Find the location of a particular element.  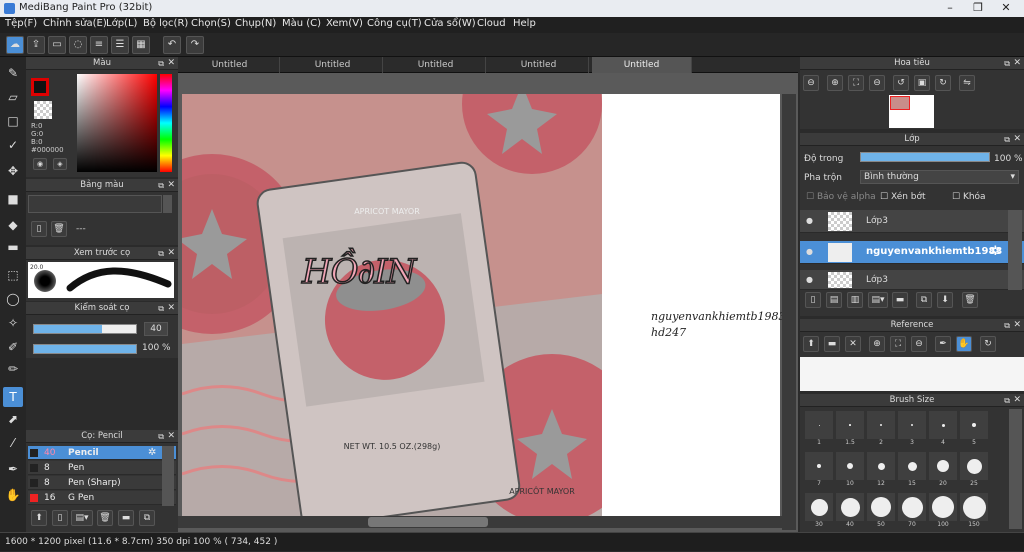

brush-size-cell: 1 is located at coordinates (819, 428).